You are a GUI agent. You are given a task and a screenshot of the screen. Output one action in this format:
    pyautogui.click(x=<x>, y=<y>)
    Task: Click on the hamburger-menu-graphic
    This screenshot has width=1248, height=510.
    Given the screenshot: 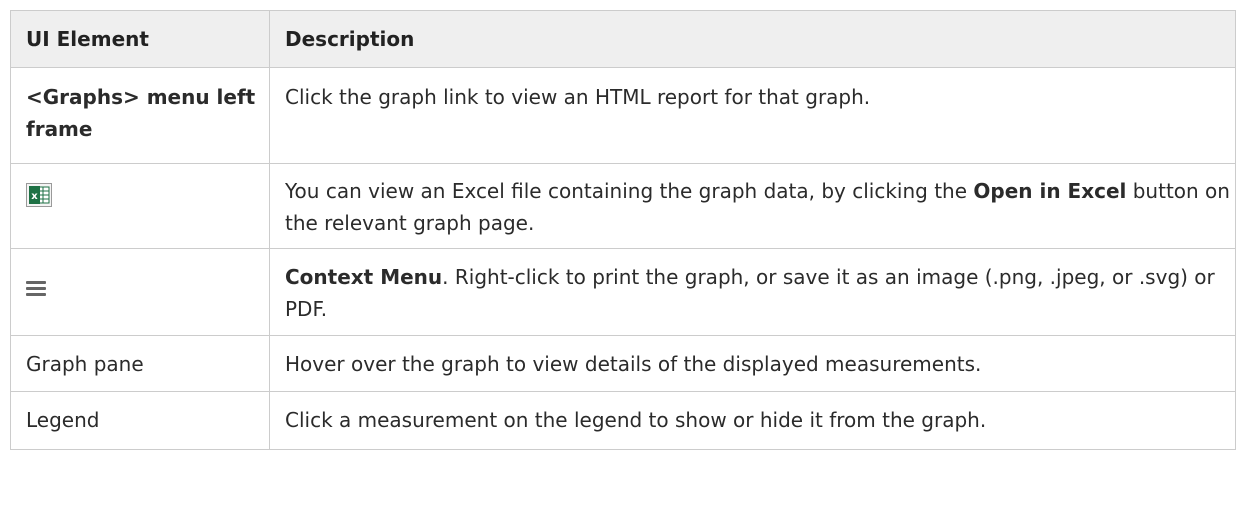 What is the action you would take?
    pyautogui.click(x=36, y=288)
    